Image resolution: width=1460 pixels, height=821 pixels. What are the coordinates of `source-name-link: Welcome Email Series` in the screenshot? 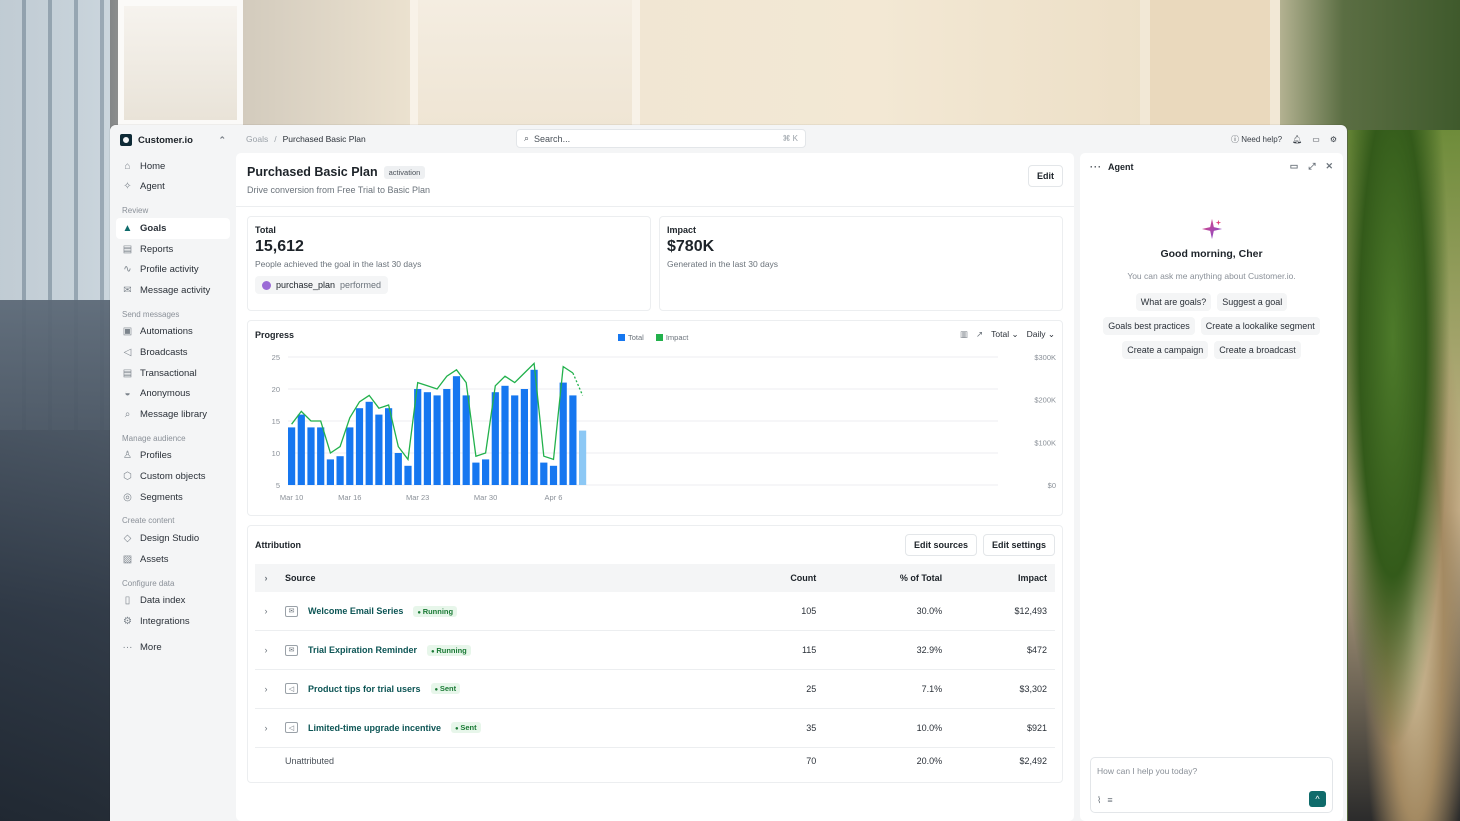 It's located at (355, 611).